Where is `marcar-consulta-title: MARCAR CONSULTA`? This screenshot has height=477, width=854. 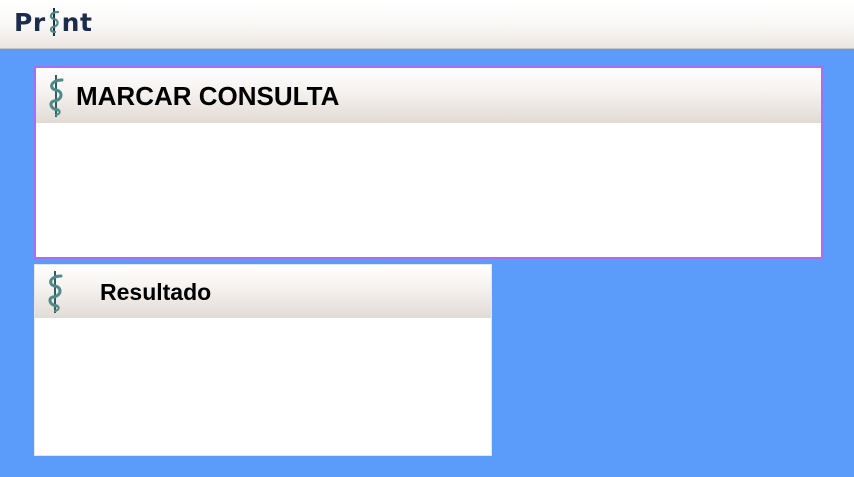 marcar-consulta-title: MARCAR CONSULTA is located at coordinates (208, 96).